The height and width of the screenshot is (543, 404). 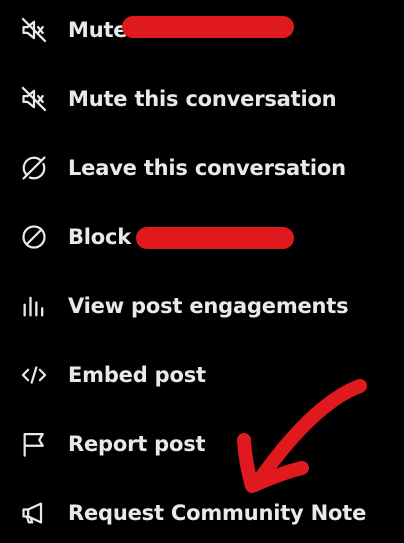 What do you see at coordinates (34, 237) in the screenshot?
I see `block-icon` at bounding box center [34, 237].